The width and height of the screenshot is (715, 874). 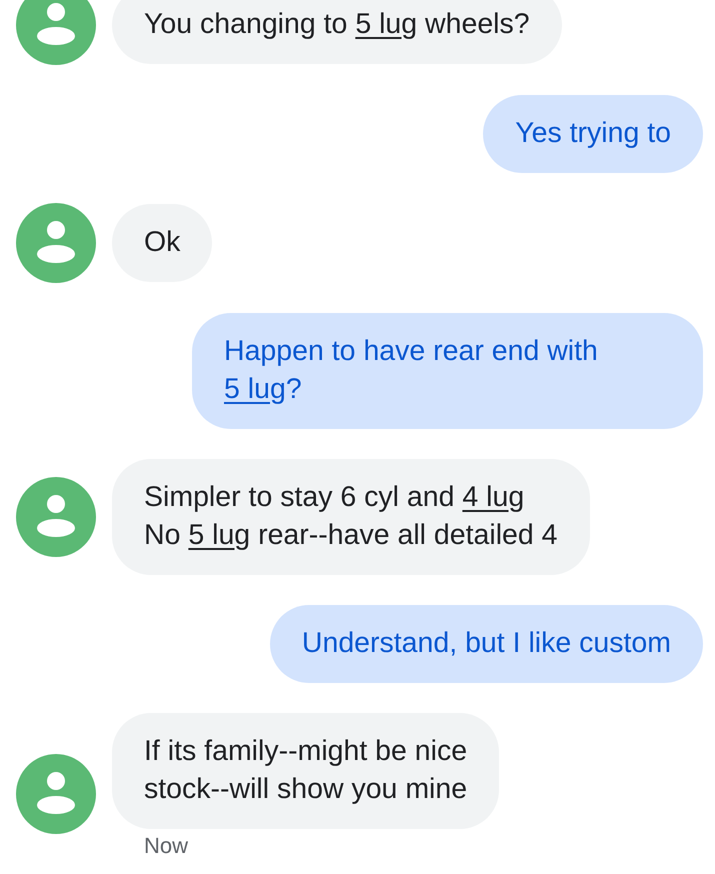 What do you see at coordinates (486, 644) in the screenshot?
I see `message-bubble: Understand, but I like custom` at bounding box center [486, 644].